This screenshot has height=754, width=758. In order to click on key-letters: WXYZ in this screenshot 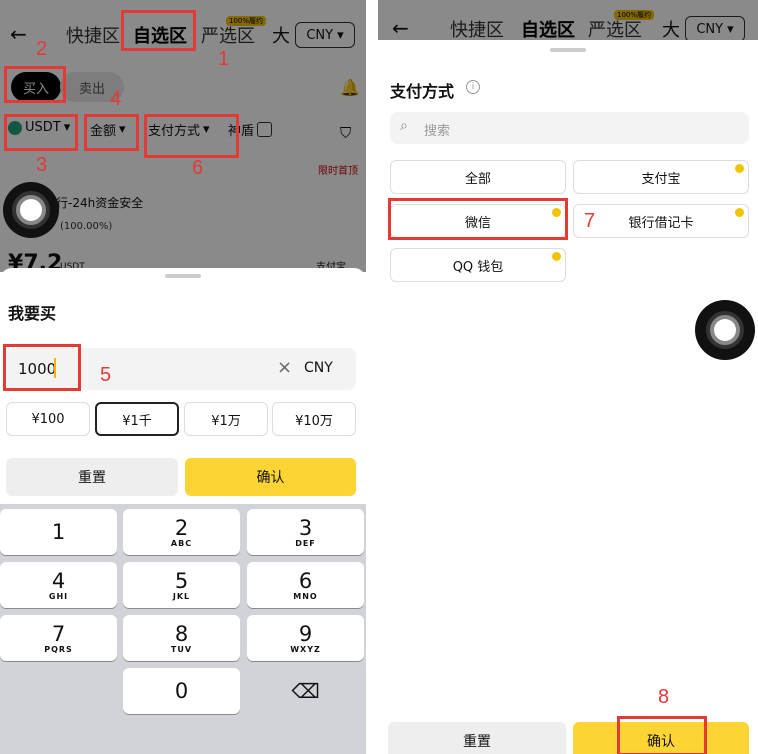, I will do `click(305, 649)`.